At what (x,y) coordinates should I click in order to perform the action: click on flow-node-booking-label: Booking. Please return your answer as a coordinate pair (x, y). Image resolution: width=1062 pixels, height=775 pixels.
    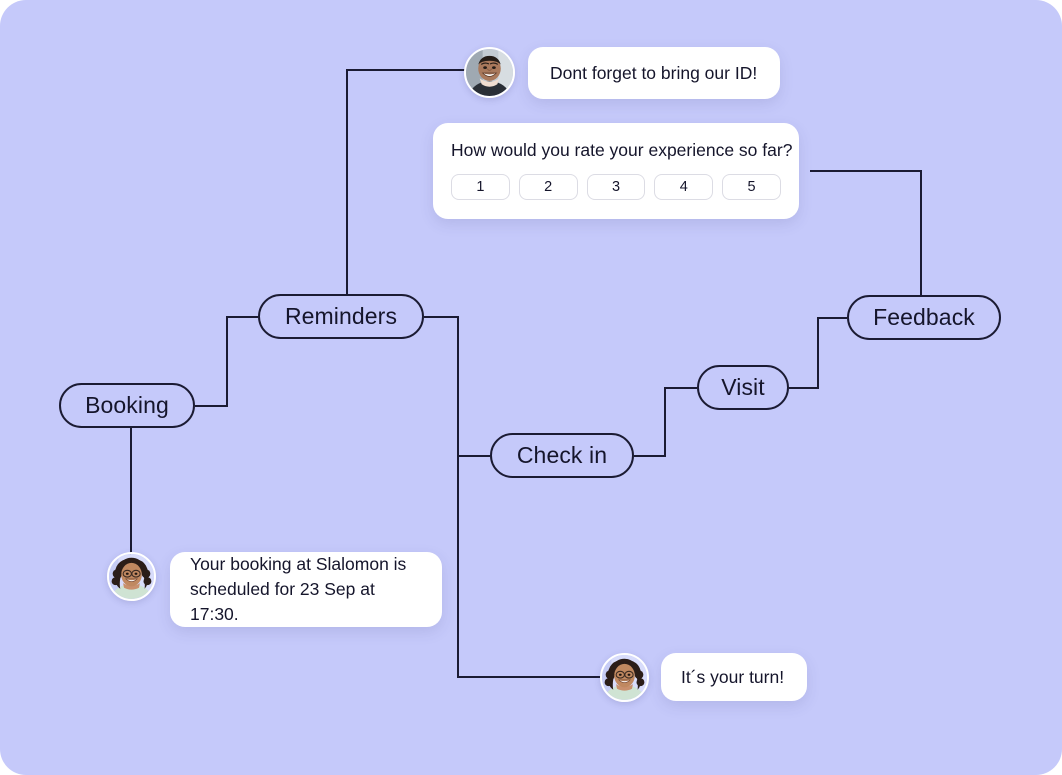
    Looking at the image, I should click on (127, 405).